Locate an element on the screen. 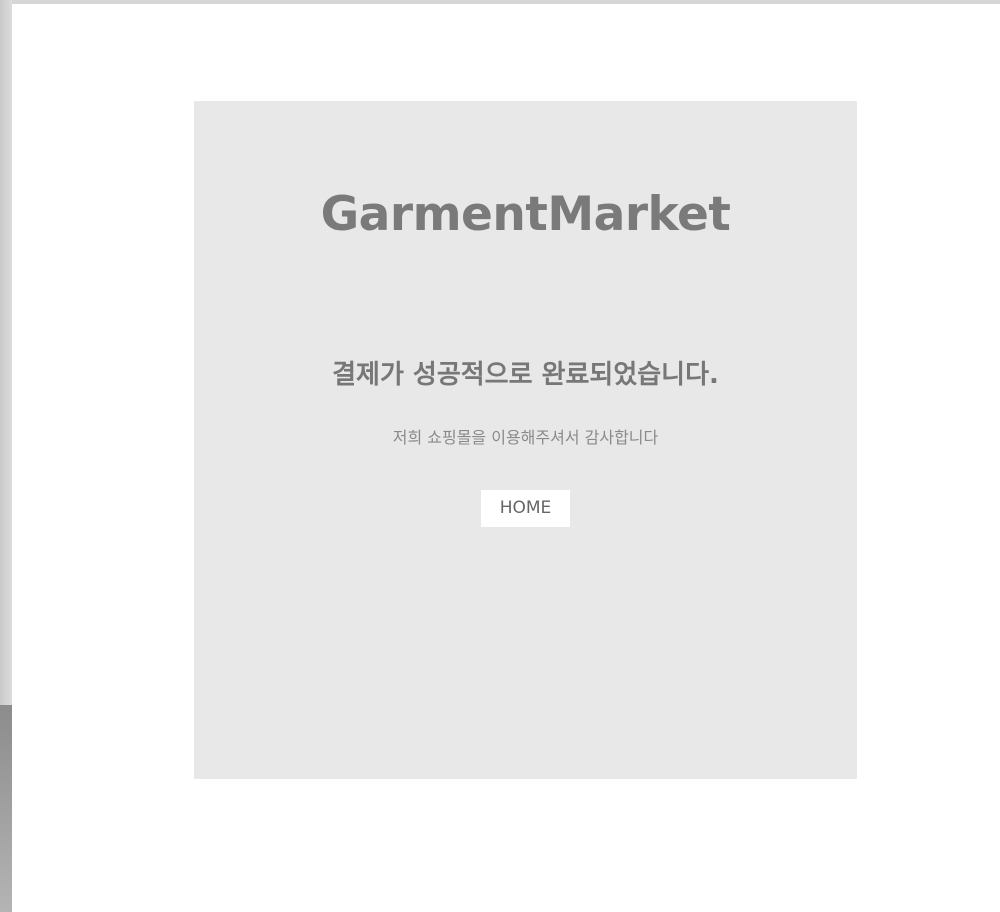 Image resolution: width=1000 pixels, height=912 pixels. brand-logo-text: GarmentMarket is located at coordinates (525, 214).